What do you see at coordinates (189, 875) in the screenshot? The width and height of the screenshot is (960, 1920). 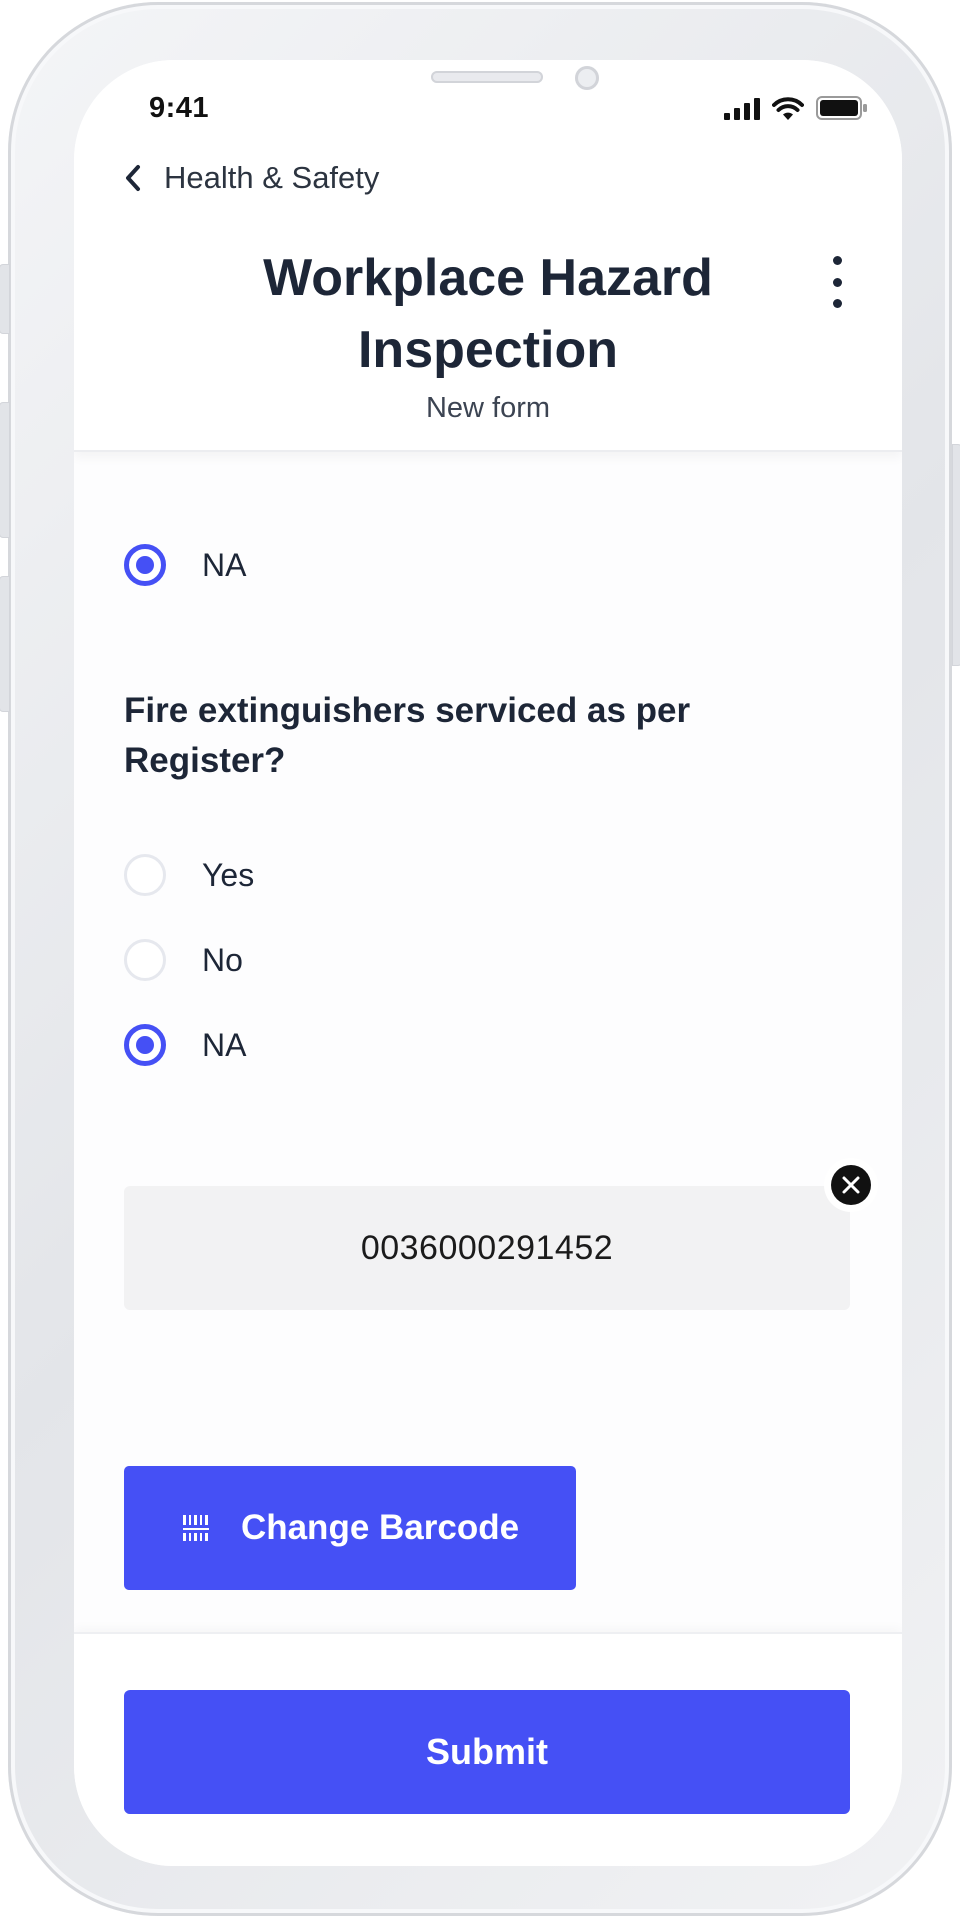 I see `option-yes: Yes` at bounding box center [189, 875].